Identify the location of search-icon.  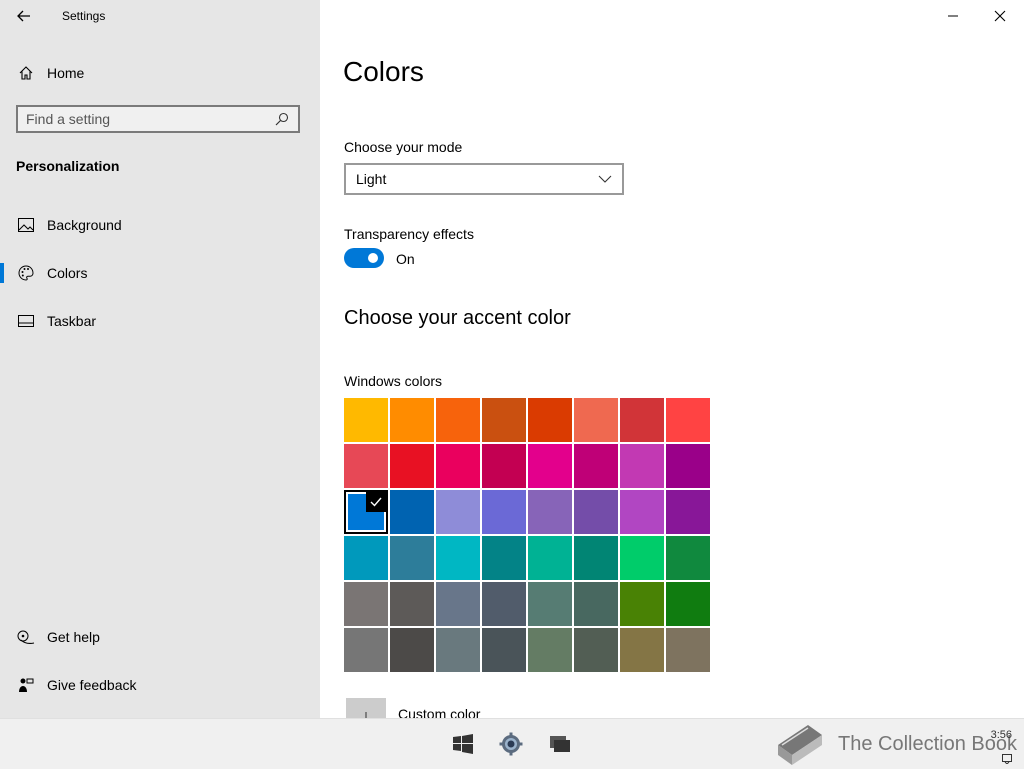
(282, 119).